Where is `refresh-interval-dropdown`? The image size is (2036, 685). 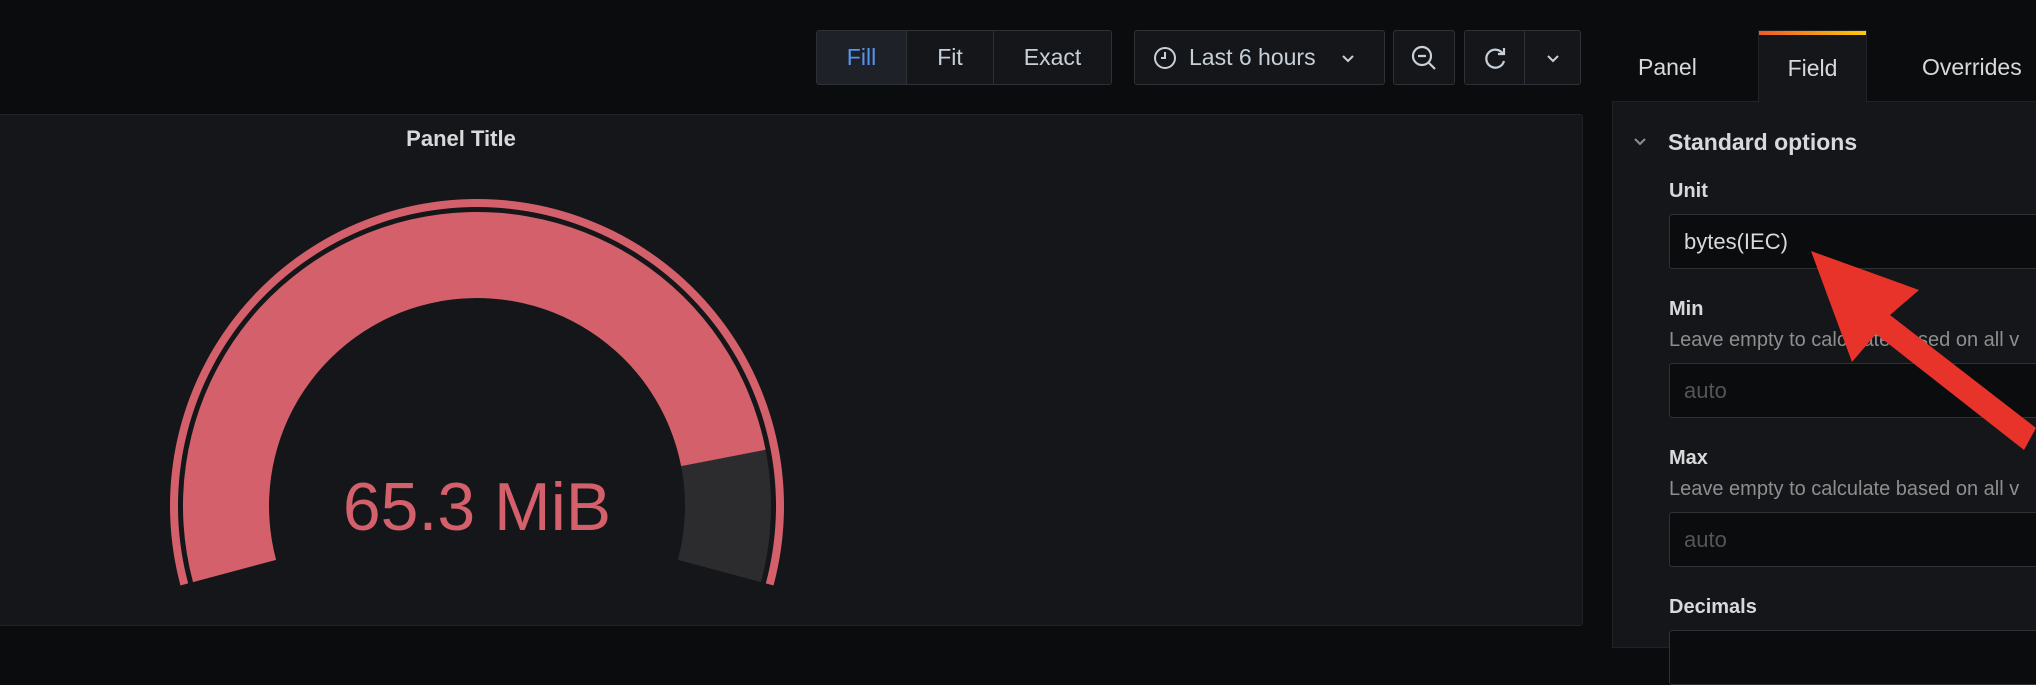
refresh-interval-dropdown is located at coordinates (1552, 57).